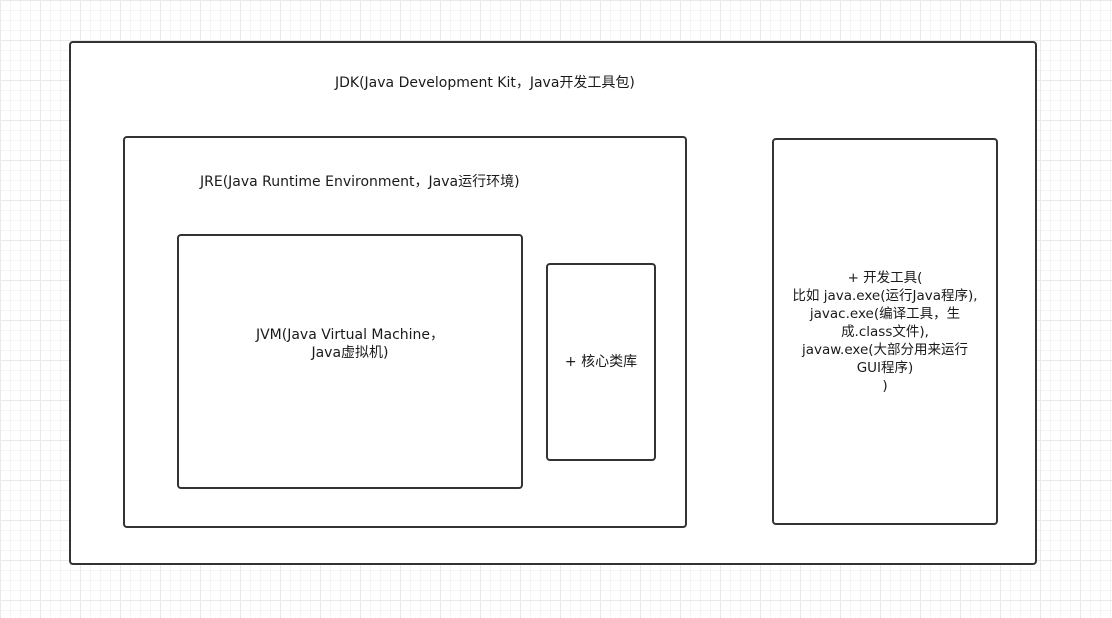 This screenshot has width=1112, height=618. What do you see at coordinates (350, 352) in the screenshot?
I see `jvm-label-line-2: Java虚拟机)` at bounding box center [350, 352].